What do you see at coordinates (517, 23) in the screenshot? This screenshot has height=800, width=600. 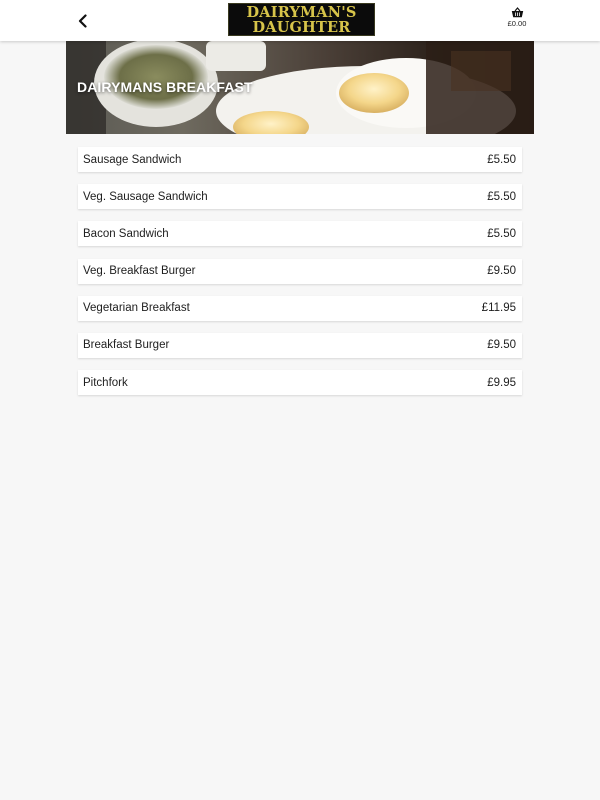 I see `cart-total: £0.00` at bounding box center [517, 23].